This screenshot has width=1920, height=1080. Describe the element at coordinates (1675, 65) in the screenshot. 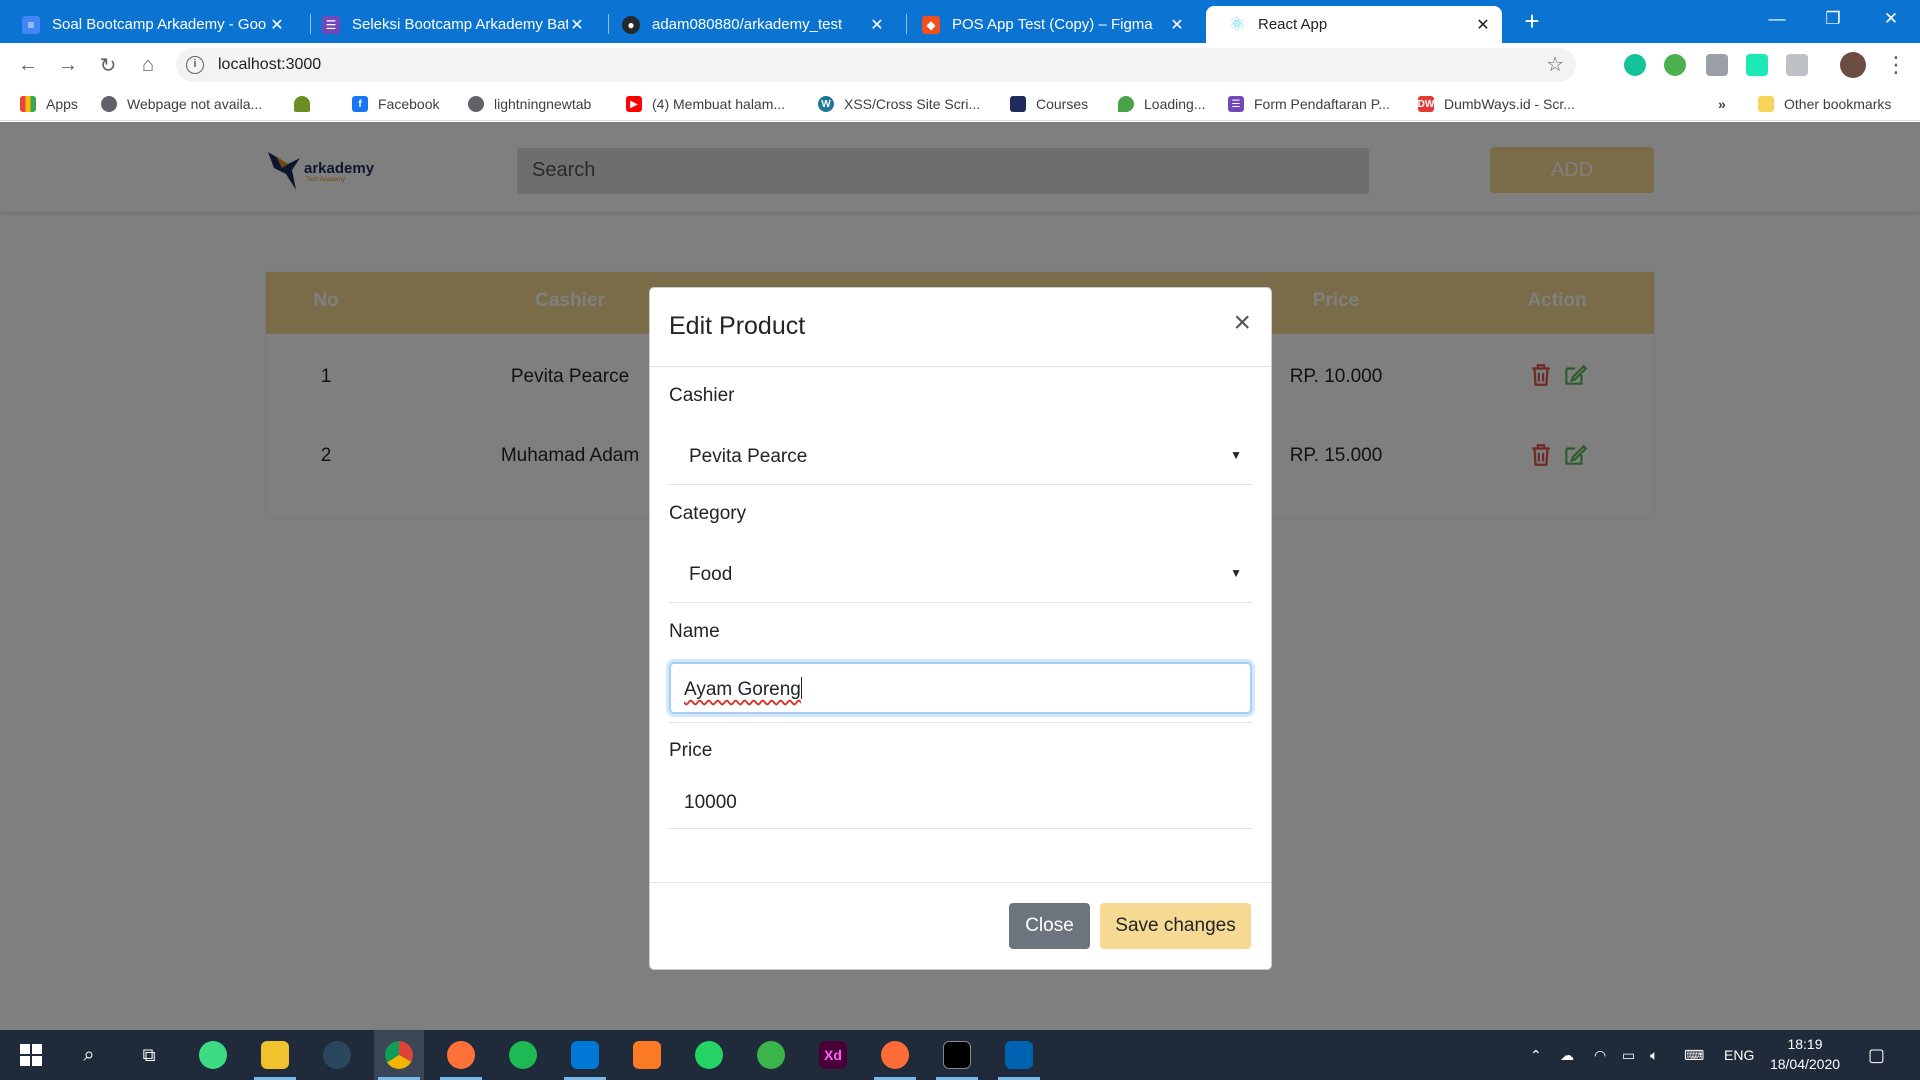

I see `extension-globe-icon` at that location.